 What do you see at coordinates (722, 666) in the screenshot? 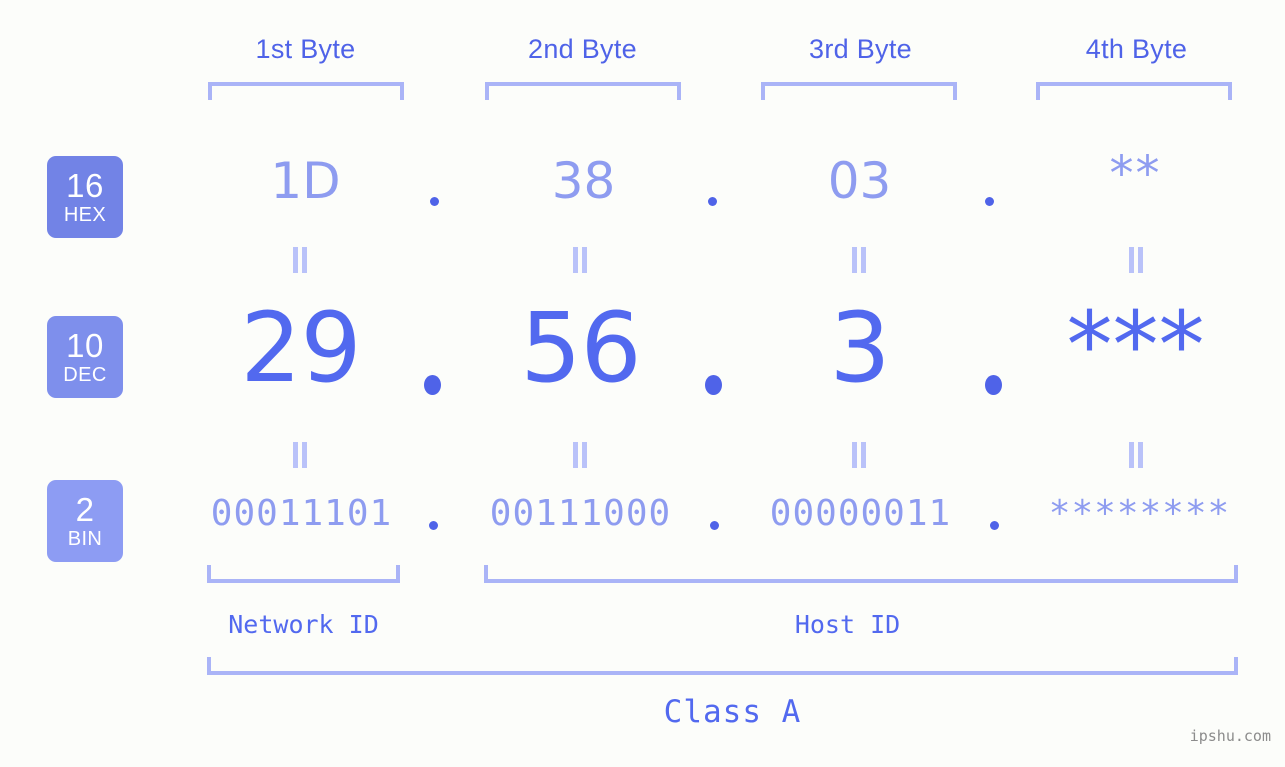
I see `class-bracket` at bounding box center [722, 666].